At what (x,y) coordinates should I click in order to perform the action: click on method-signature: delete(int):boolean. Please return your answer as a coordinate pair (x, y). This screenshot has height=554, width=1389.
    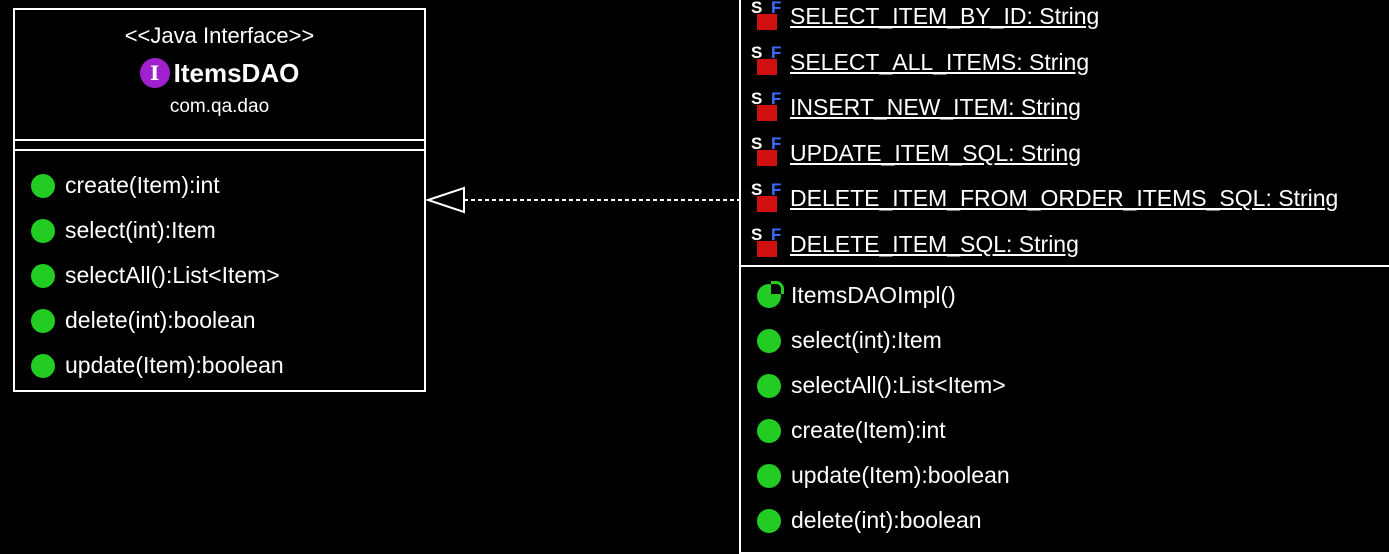
    Looking at the image, I should click on (886, 520).